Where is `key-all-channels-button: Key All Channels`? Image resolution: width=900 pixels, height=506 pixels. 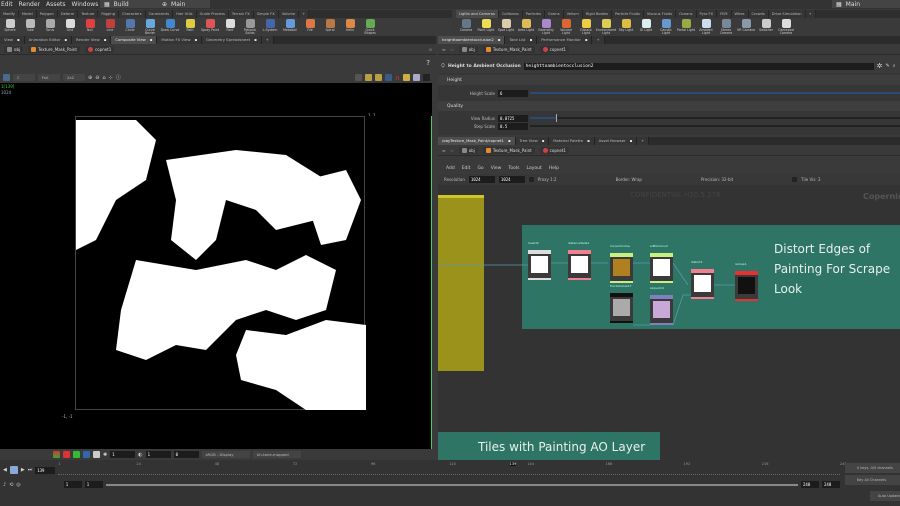 key-all-channels-button: Key All Channels is located at coordinates (872, 480).